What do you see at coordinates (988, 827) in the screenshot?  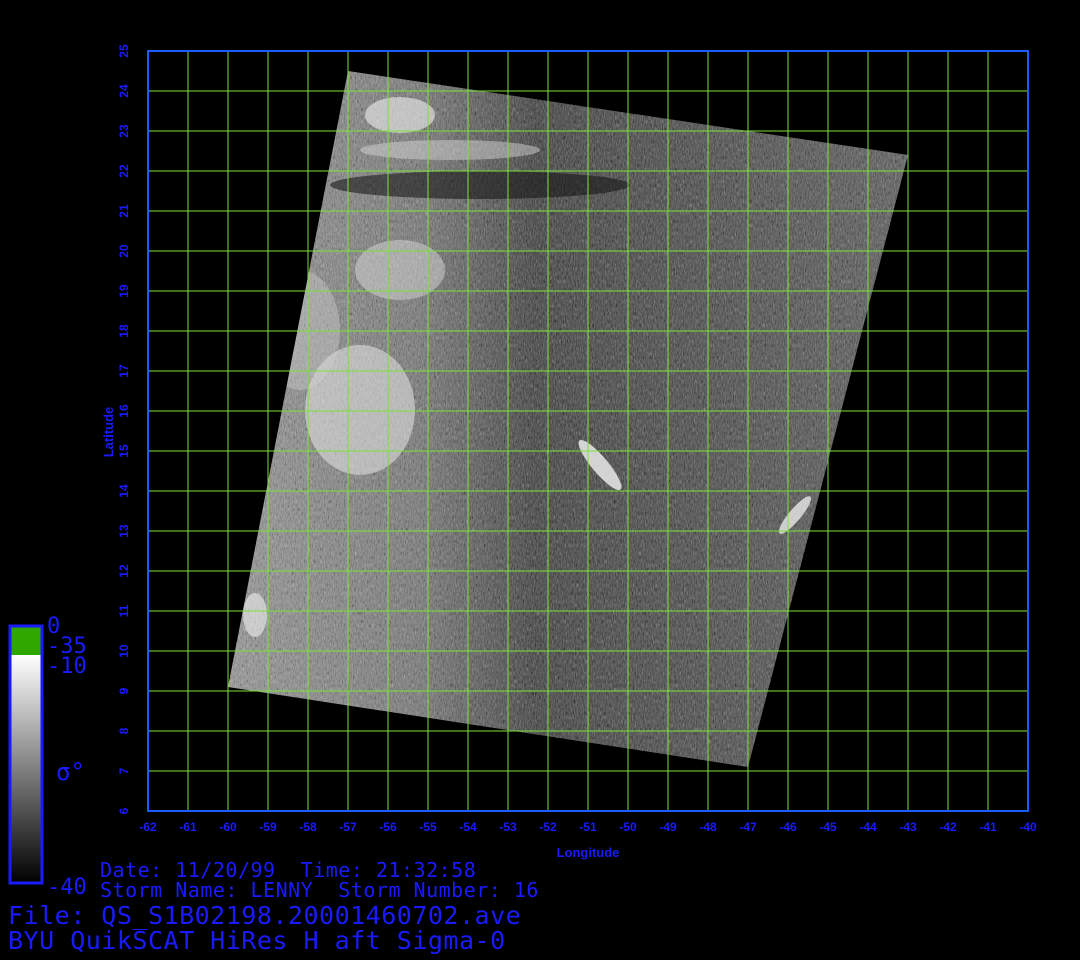 I see `x-tick-label: -41` at bounding box center [988, 827].